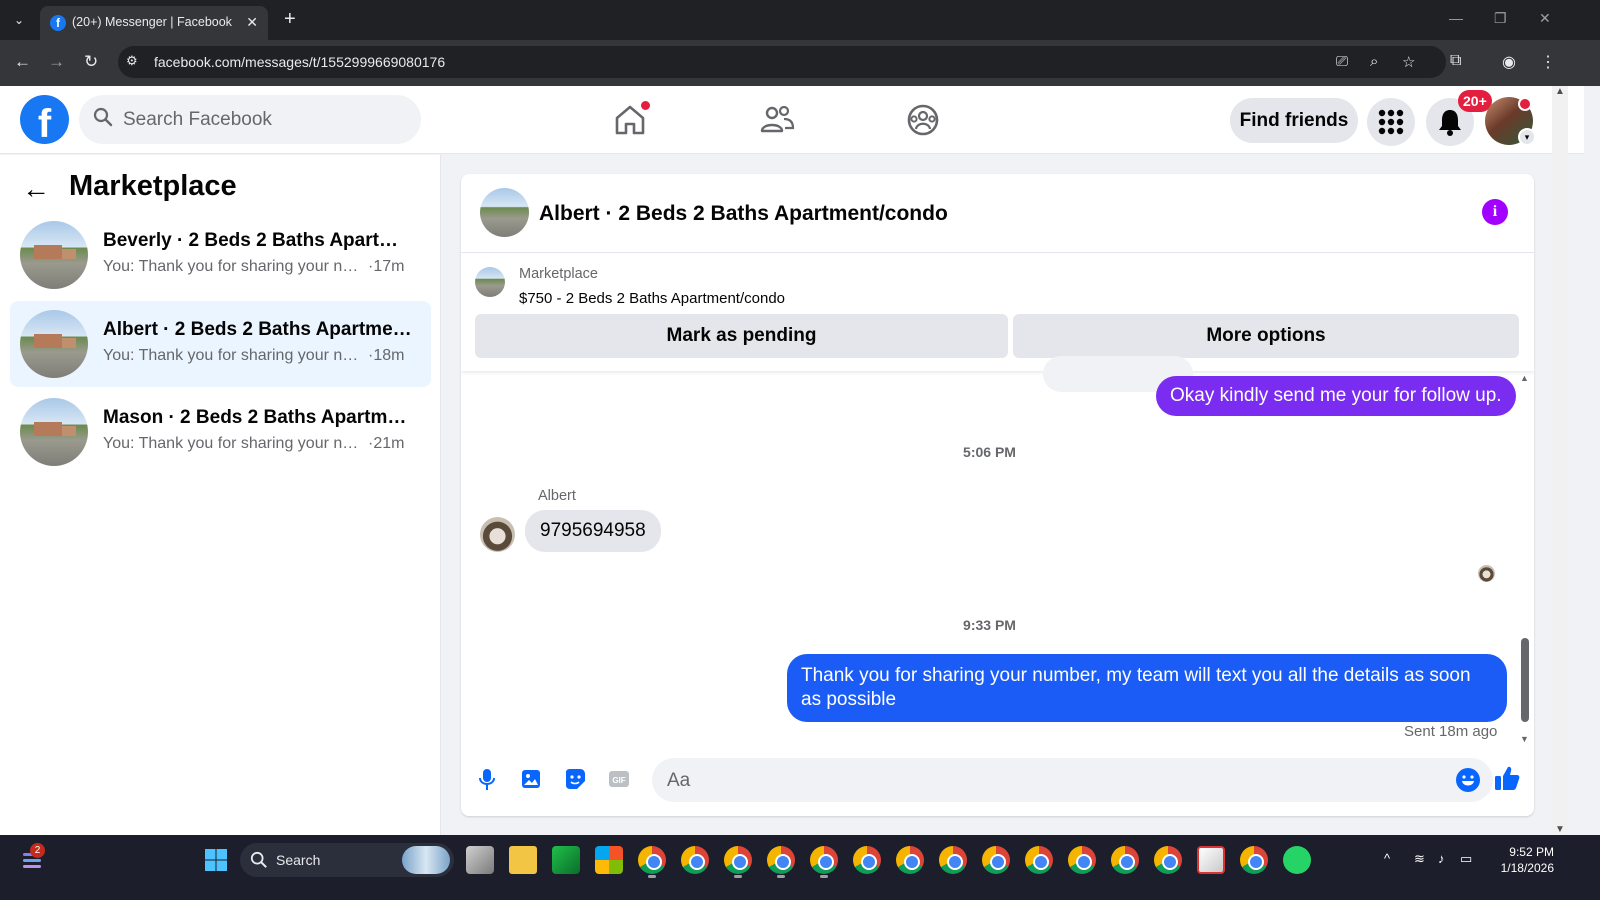 The width and height of the screenshot is (1600, 900). I want to click on taskbar-clock: 9:52 PM 1/18/2026, so click(1524, 860).